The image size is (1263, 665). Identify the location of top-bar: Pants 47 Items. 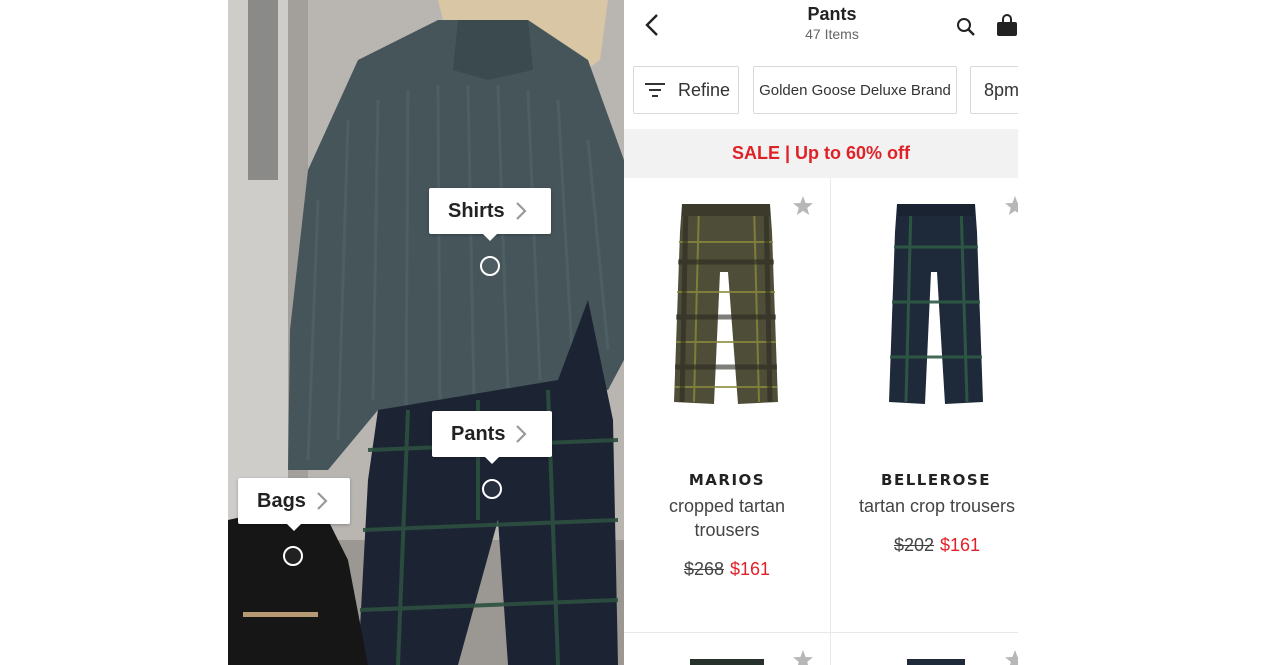
(821, 28).